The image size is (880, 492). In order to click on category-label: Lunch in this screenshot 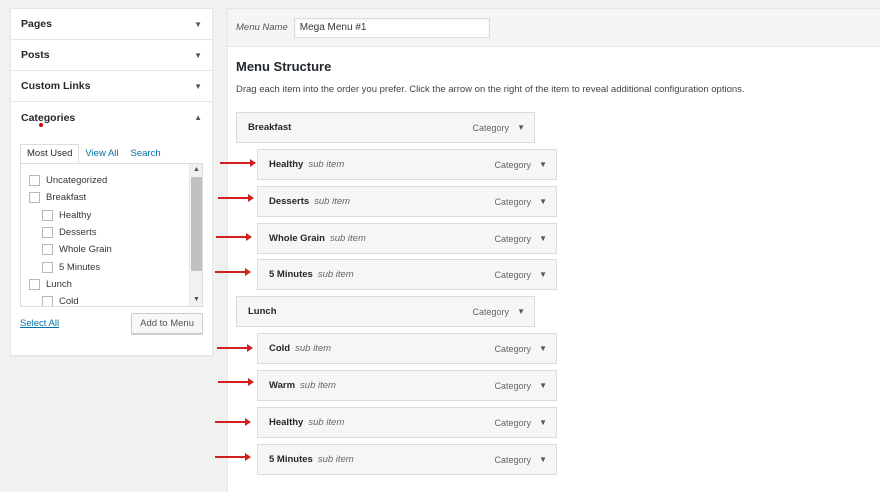, I will do `click(59, 284)`.